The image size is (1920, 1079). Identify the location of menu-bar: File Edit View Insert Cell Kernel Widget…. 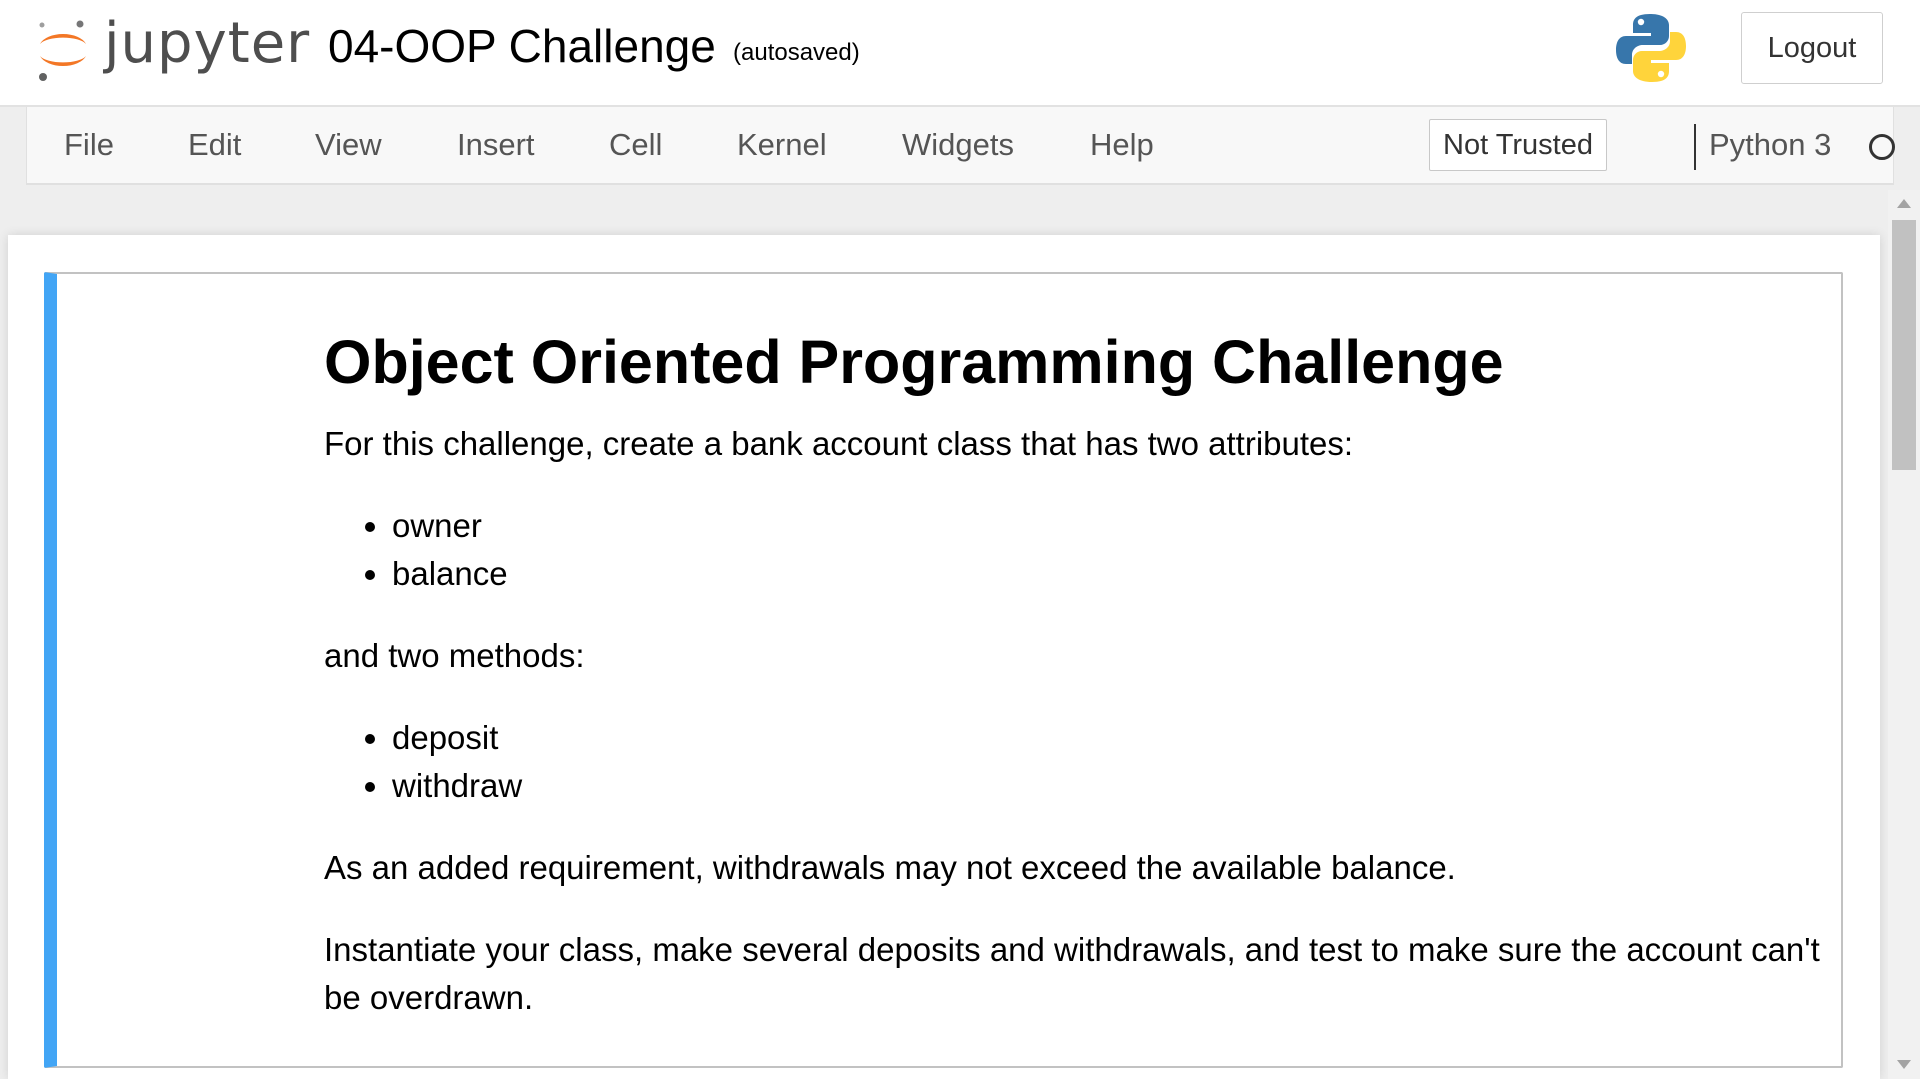
(960, 146).